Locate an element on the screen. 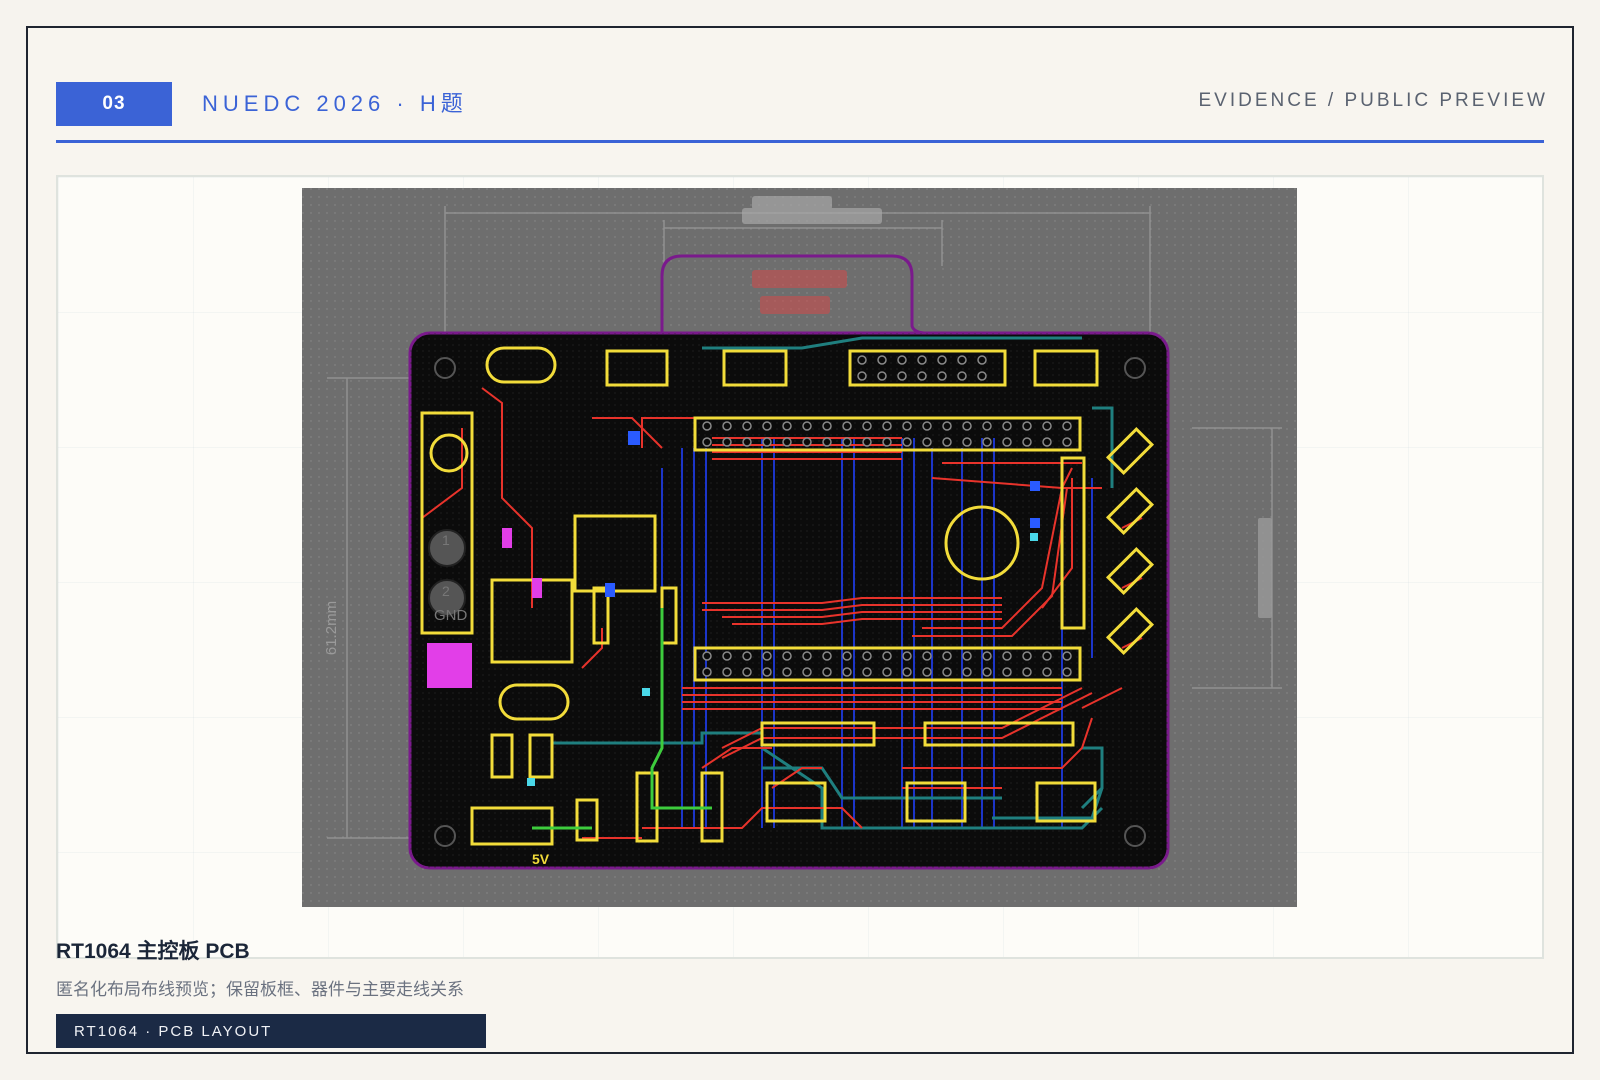 This screenshot has width=1600, height=1080. silk-pin-1-label: 1 is located at coordinates (446, 540).